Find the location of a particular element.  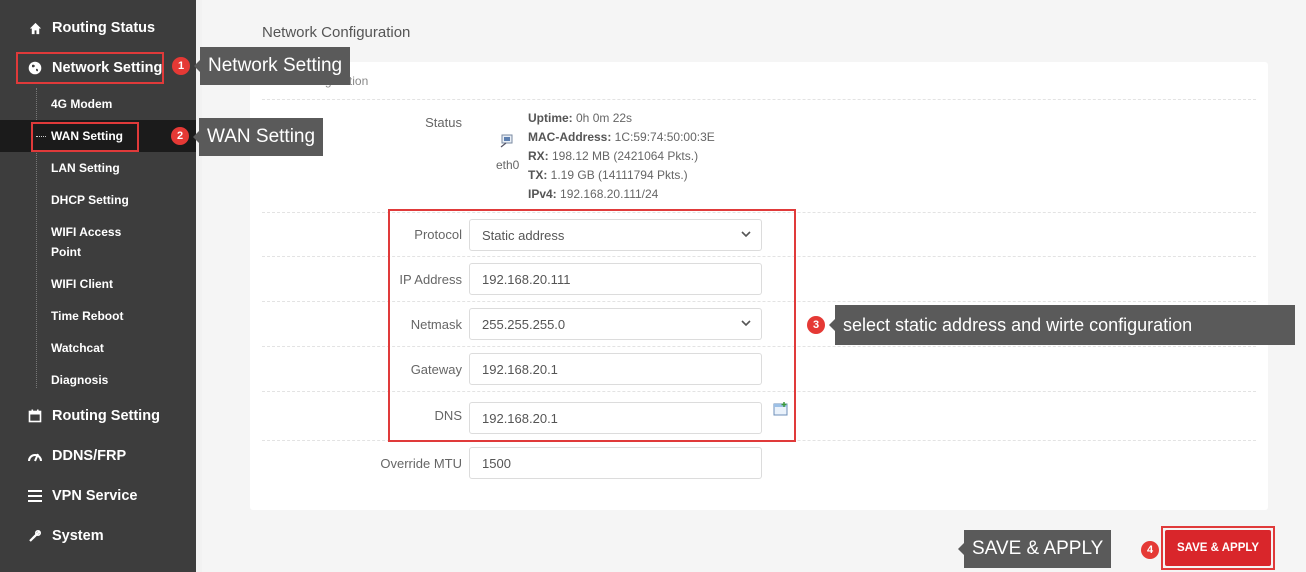

divider is located at coordinates (759, 99).